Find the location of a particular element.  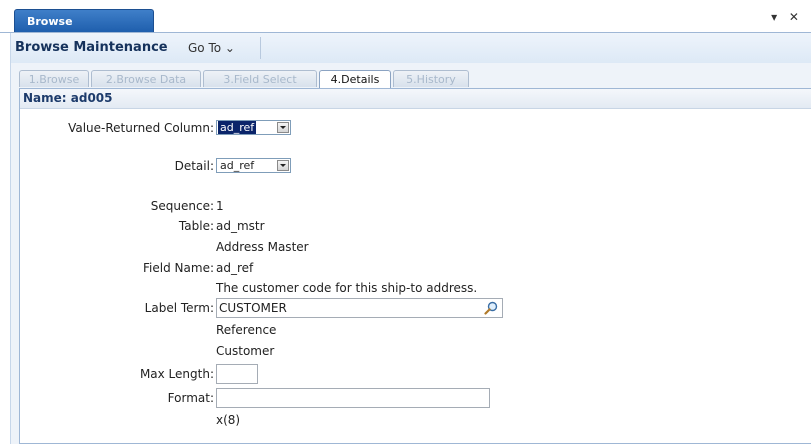

toolbar-divider is located at coordinates (260, 48).